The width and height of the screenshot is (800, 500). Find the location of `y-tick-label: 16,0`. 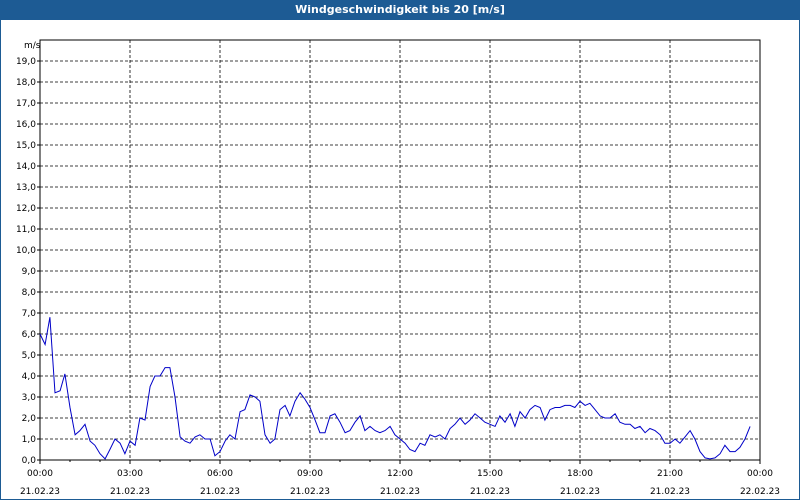

y-tick-label: 16,0 is located at coordinates (26, 125).